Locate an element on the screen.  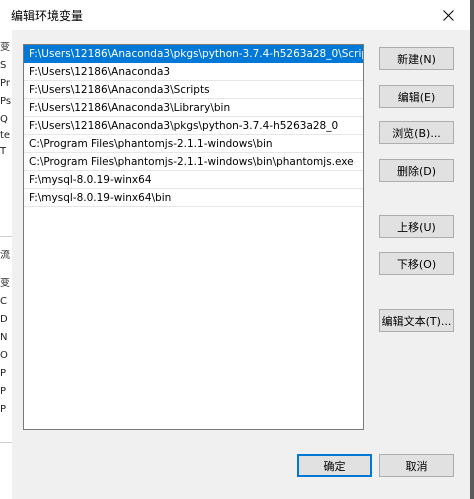
list-item: F:\Users\12186\Anaconda3 is located at coordinates (193, 72).